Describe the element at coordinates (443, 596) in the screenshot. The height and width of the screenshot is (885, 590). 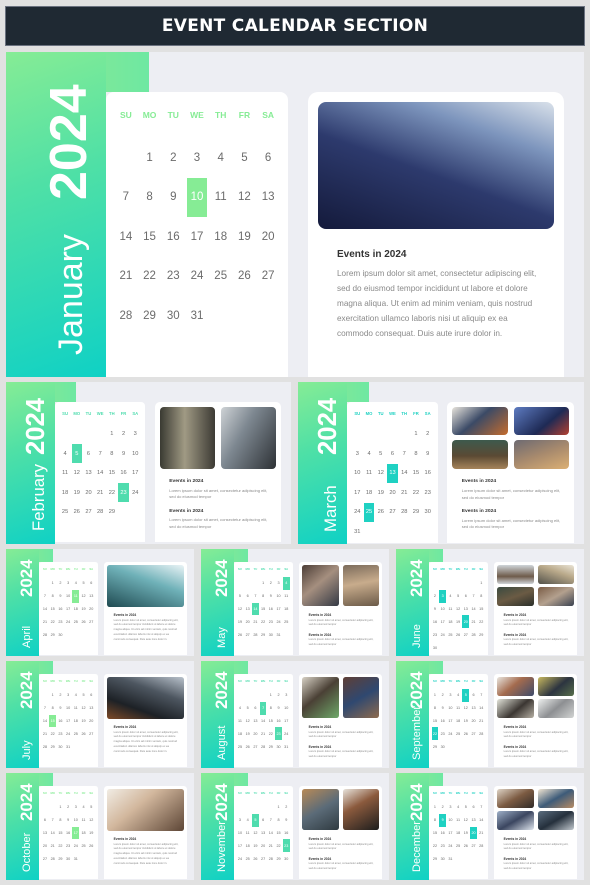
I see `event-day: 3` at that location.